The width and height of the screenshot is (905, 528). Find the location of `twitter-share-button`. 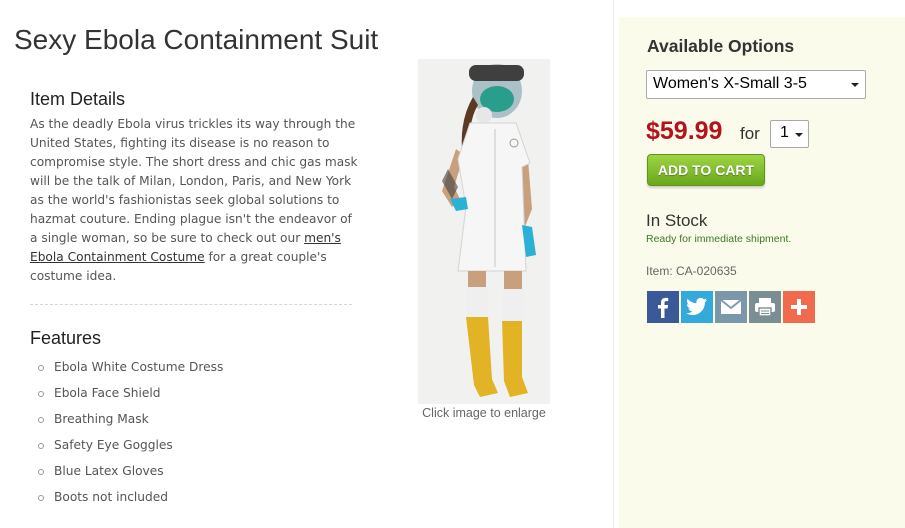

twitter-share-button is located at coordinates (697, 307).